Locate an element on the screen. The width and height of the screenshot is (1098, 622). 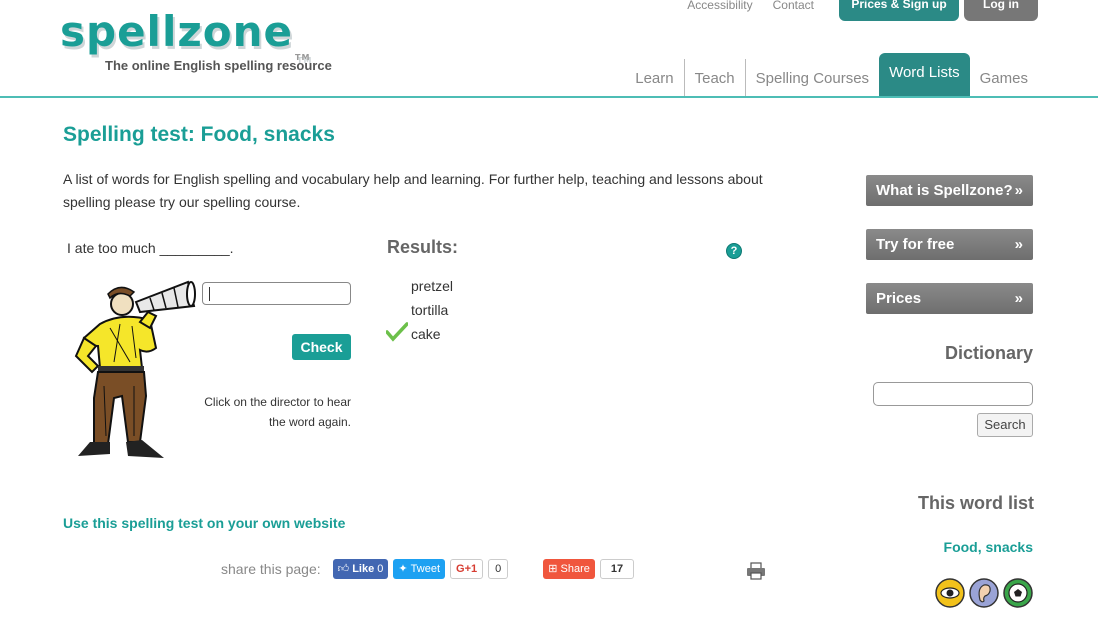
what-is-spellzone-button: What is Spellzone?» is located at coordinates (949, 190).